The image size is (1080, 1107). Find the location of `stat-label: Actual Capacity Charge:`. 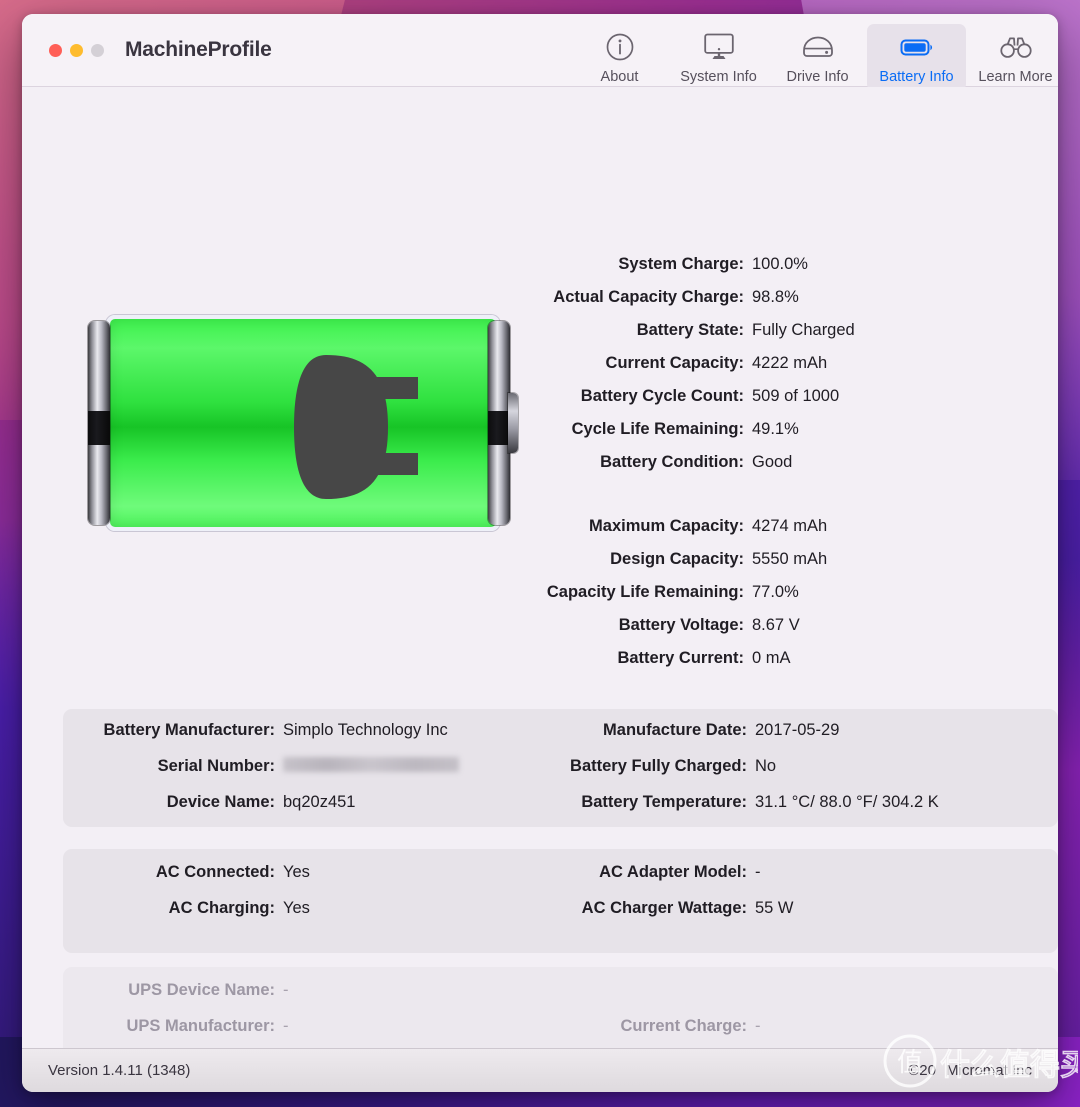

stat-label: Actual Capacity Charge: is located at coordinates (648, 297).